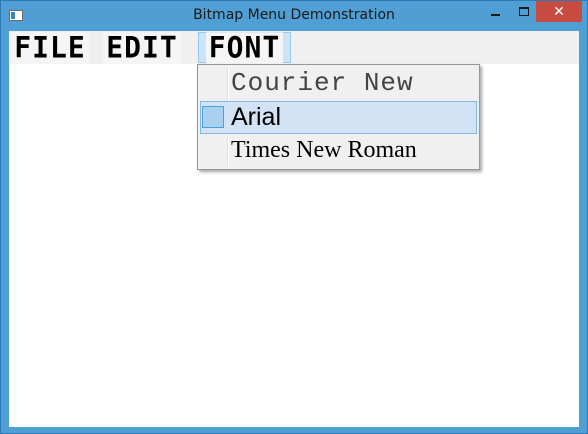 This screenshot has height=434, width=588. What do you see at coordinates (322, 83) in the screenshot?
I see `menu-item-label: Courier New` at bounding box center [322, 83].